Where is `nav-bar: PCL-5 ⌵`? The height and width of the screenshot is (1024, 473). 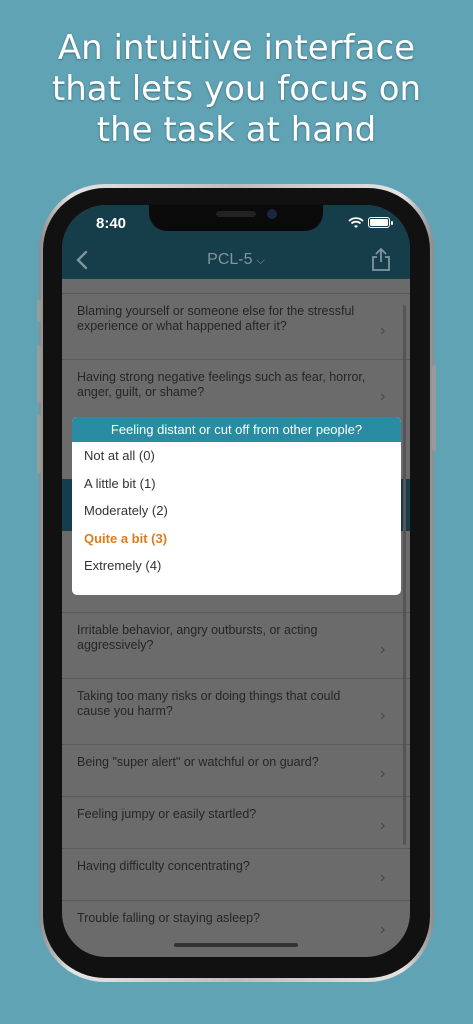
nav-bar: PCL-5 ⌵ is located at coordinates (236, 260).